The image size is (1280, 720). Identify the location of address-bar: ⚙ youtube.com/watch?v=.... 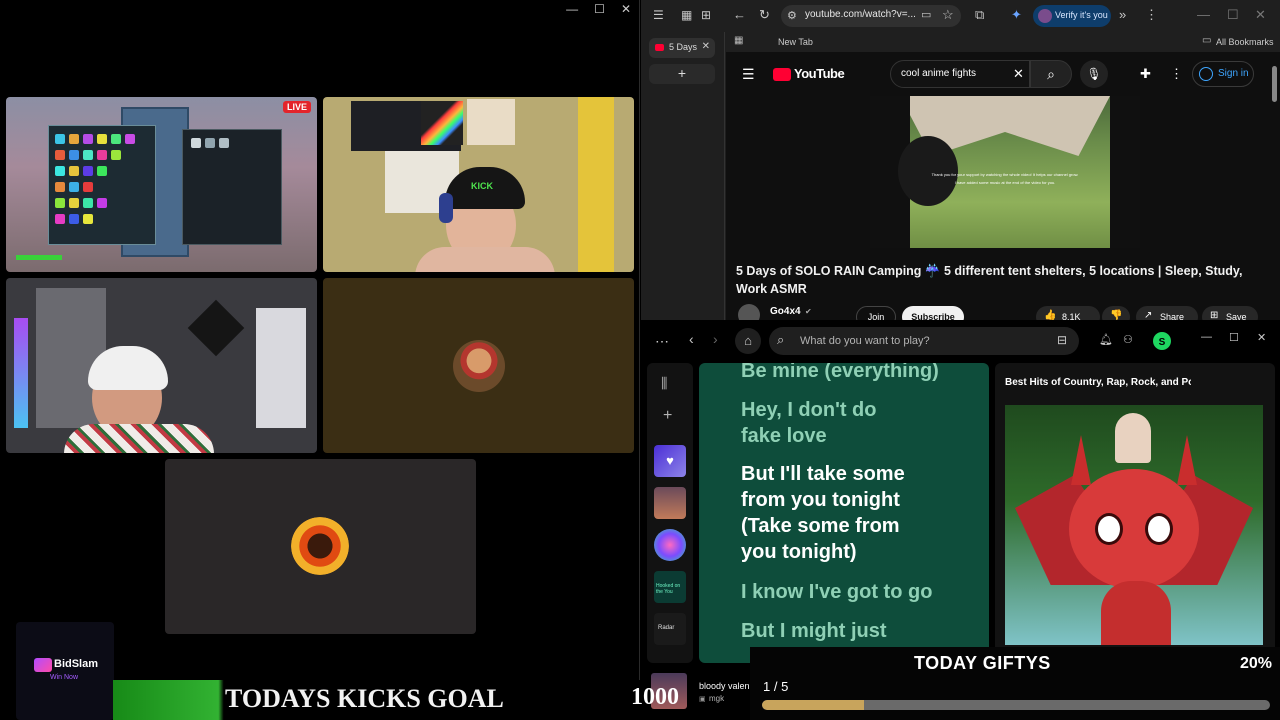
(871, 16).